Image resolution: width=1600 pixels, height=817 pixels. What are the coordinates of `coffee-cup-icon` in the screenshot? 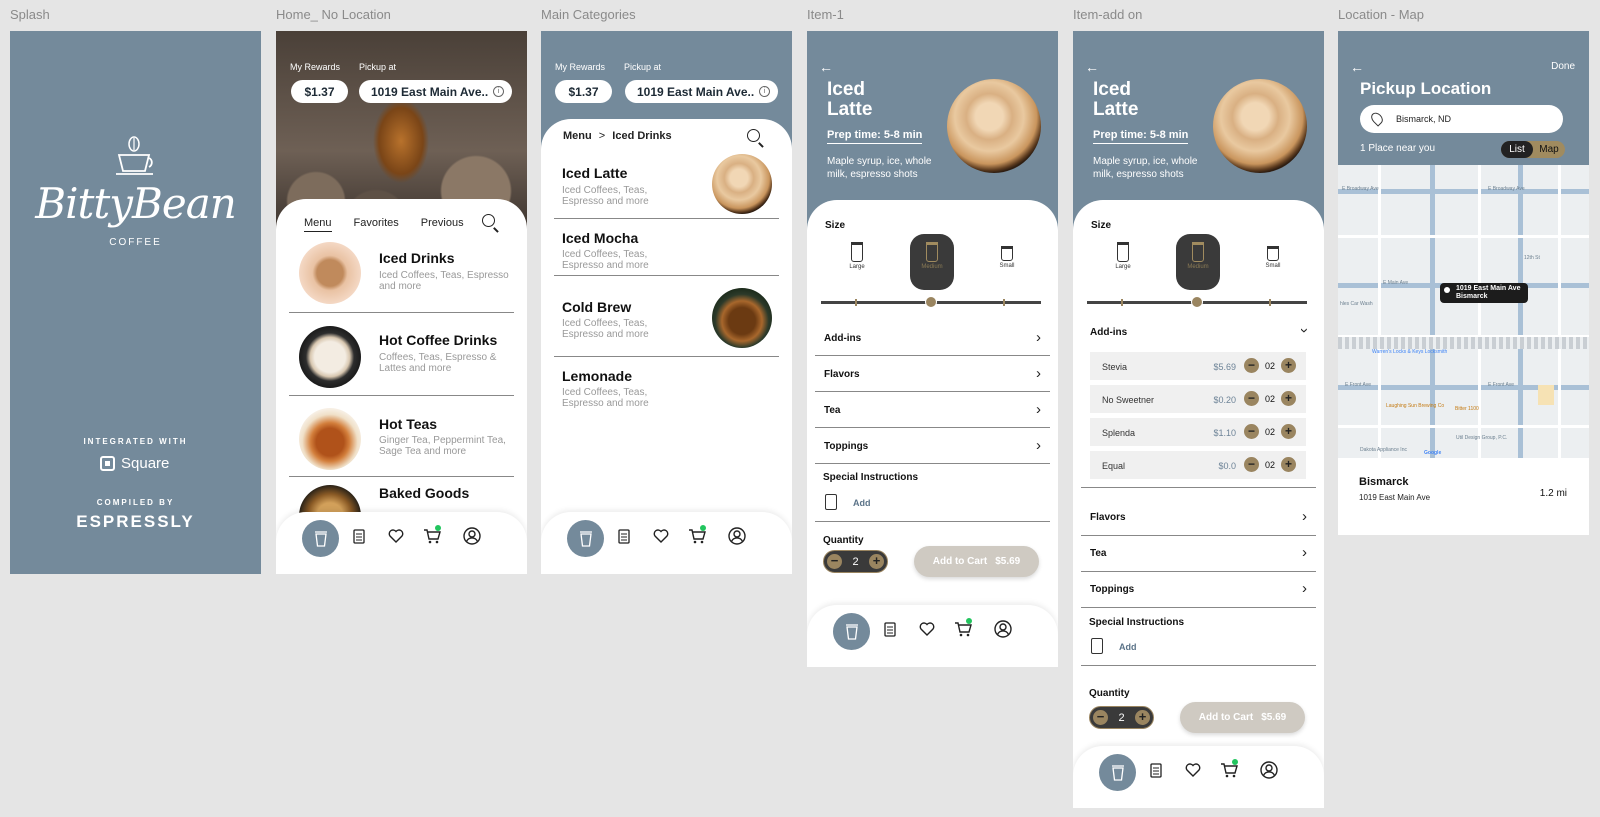 It's located at (320, 538).